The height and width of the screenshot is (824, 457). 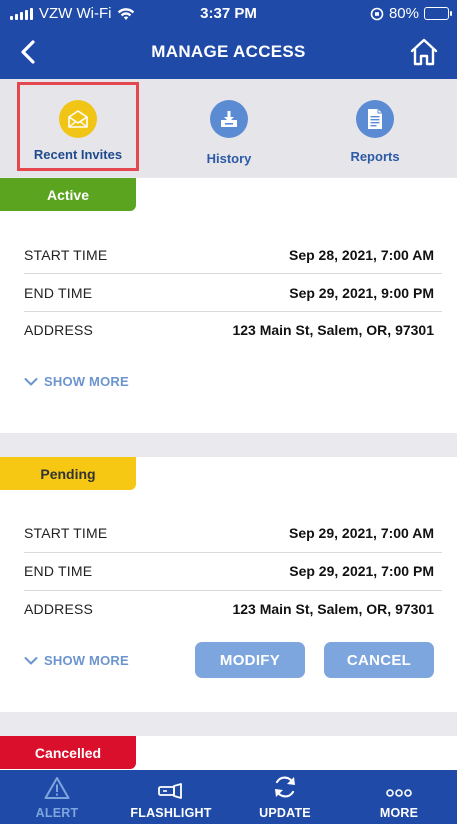 I want to click on home-button, so click(x=424, y=52).